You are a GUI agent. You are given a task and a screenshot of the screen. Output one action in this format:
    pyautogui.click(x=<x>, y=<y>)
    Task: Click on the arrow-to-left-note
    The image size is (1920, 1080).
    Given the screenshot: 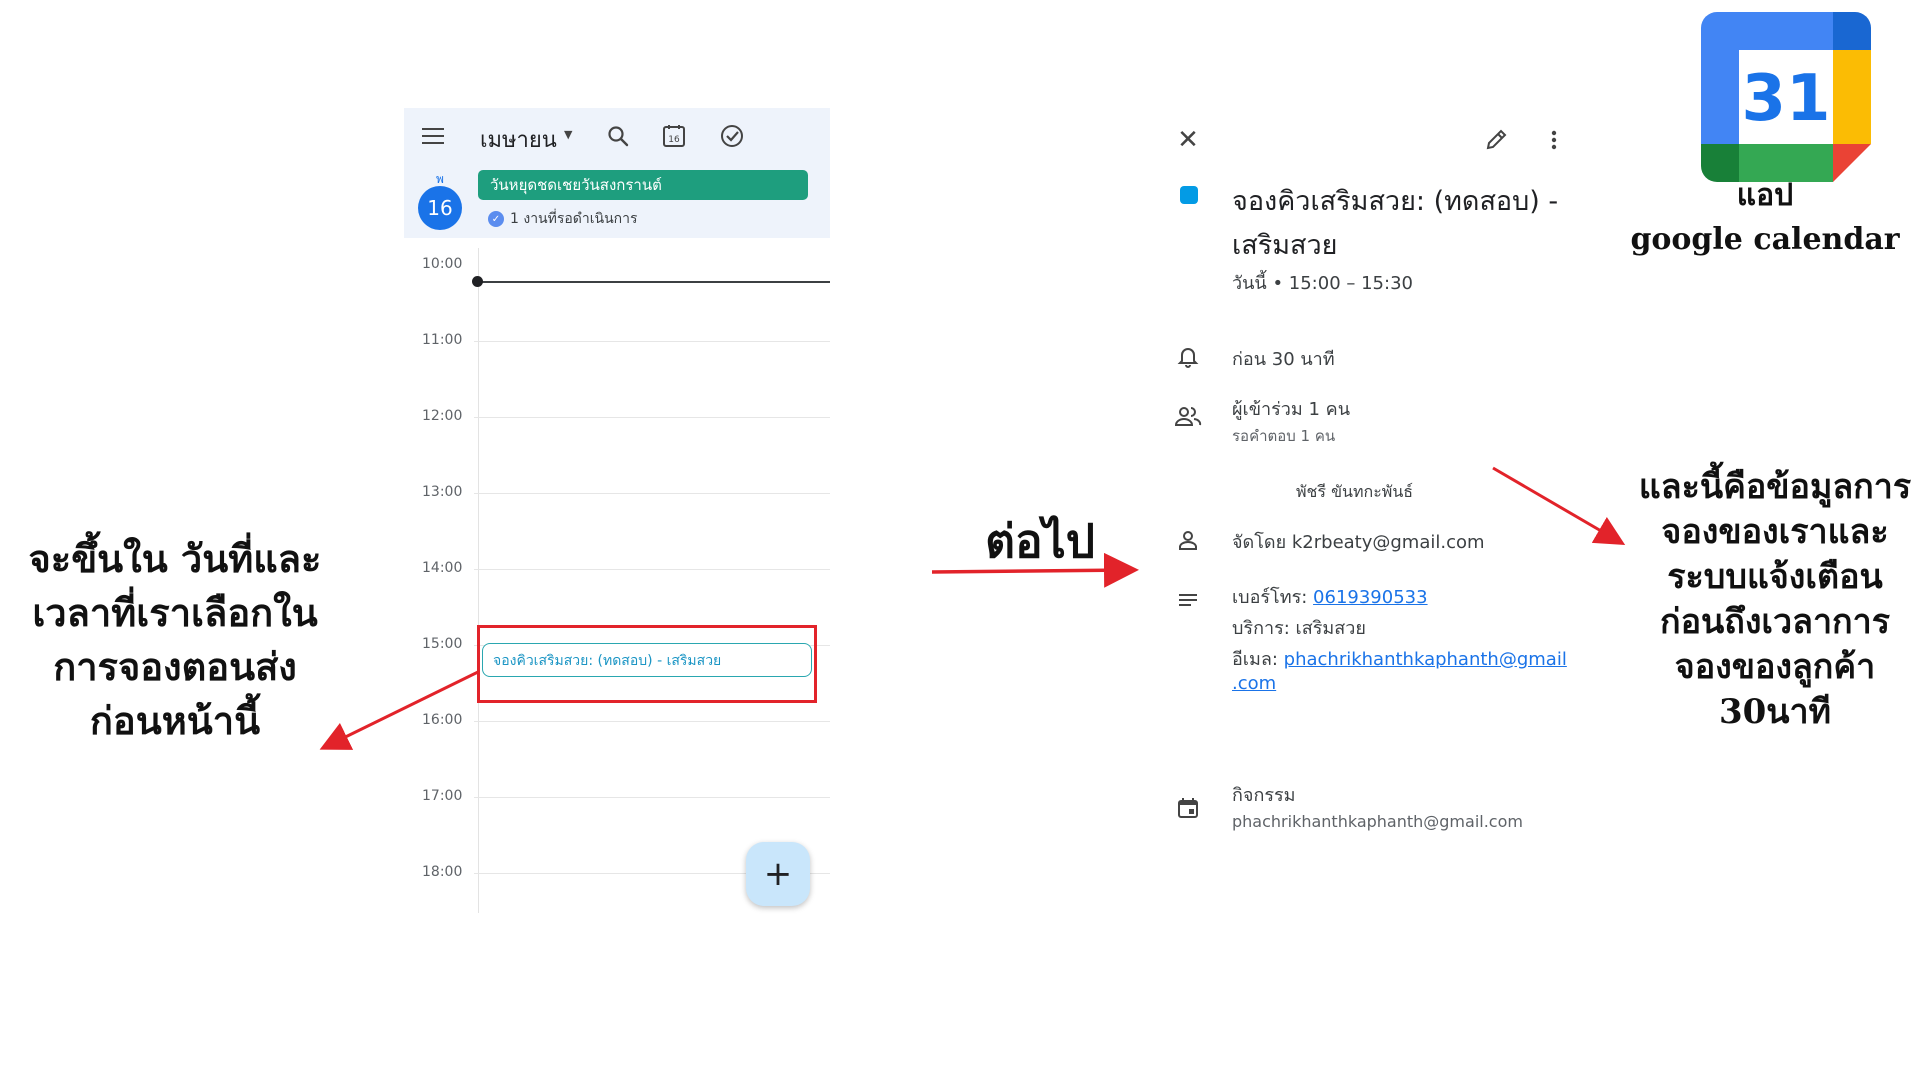 What is the action you would take?
    pyautogui.click(x=399, y=710)
    